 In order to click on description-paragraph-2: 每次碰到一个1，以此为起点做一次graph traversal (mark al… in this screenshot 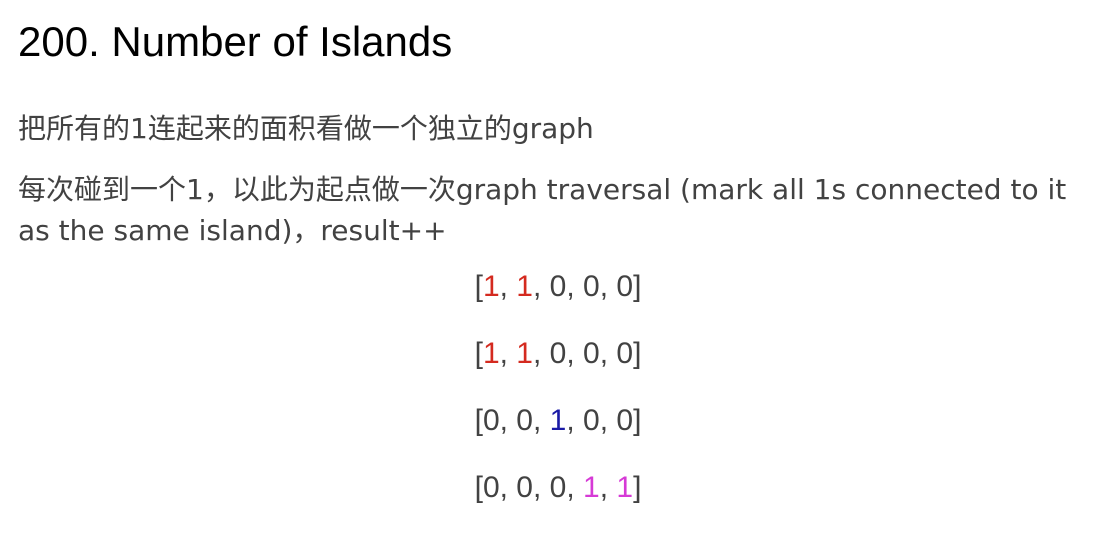, I will do `click(542, 210)`.